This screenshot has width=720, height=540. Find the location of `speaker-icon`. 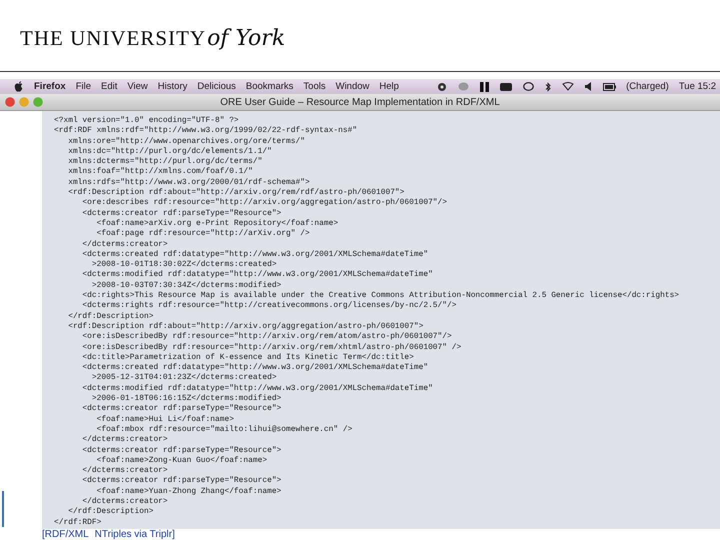

speaker-icon is located at coordinates (588, 86).